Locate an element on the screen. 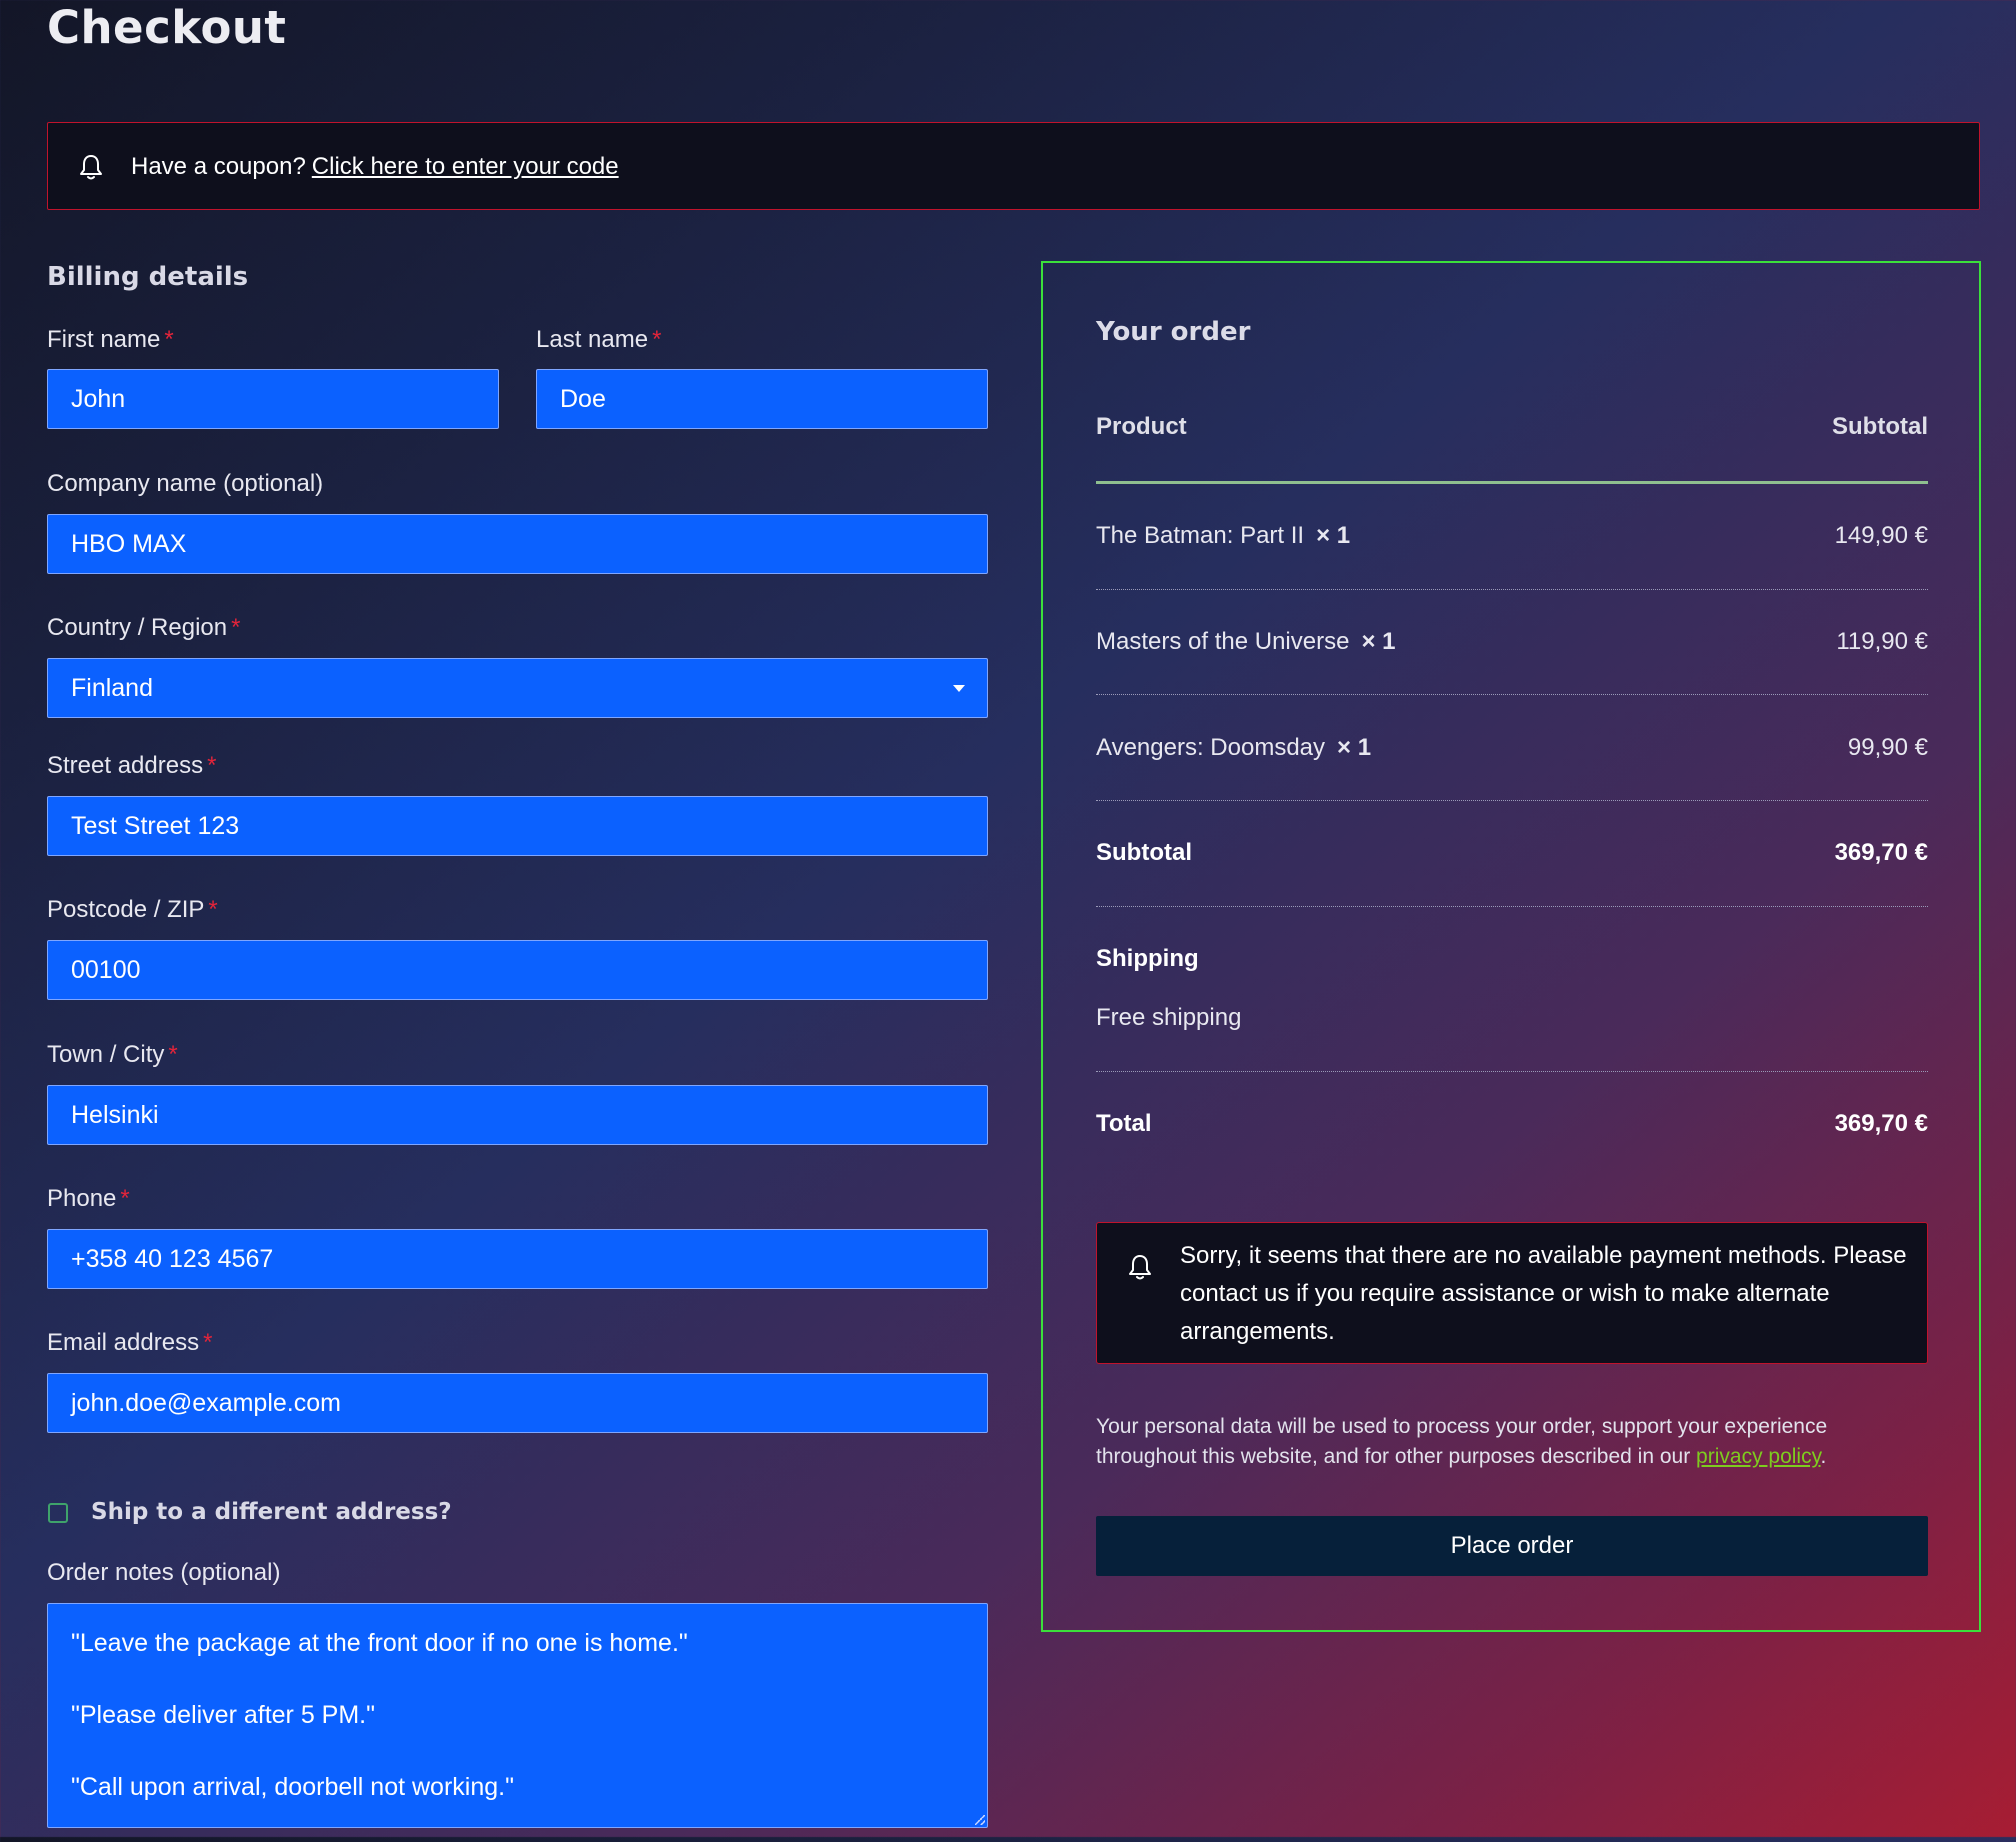  privacy-notice-suffix: . is located at coordinates (1823, 1456).